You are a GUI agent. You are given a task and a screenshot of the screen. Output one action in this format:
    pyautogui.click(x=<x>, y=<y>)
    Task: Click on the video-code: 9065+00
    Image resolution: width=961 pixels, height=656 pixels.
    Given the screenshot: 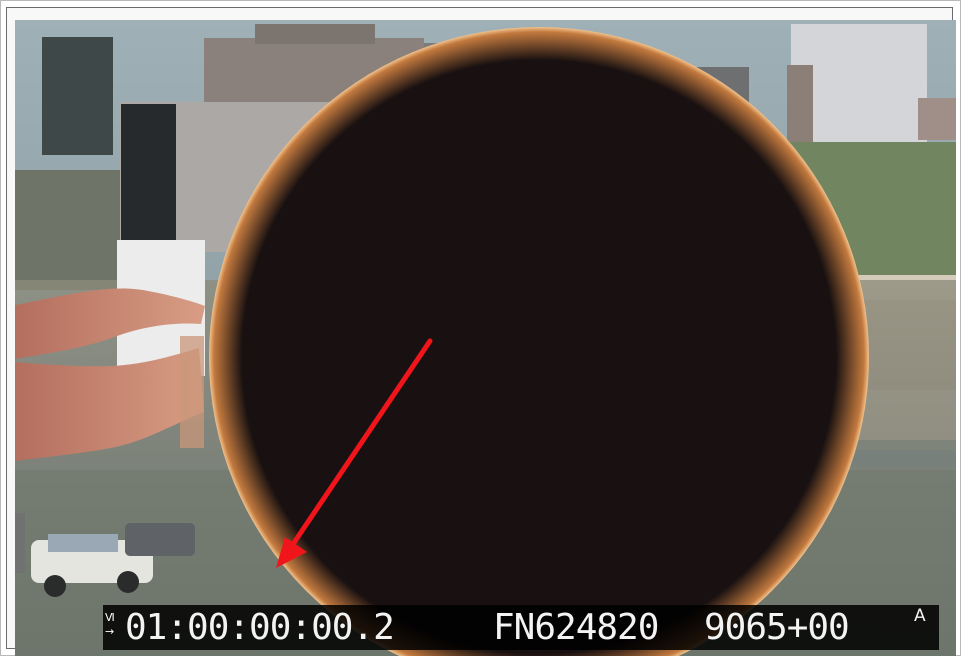 What is the action you would take?
    pyautogui.click(x=777, y=627)
    